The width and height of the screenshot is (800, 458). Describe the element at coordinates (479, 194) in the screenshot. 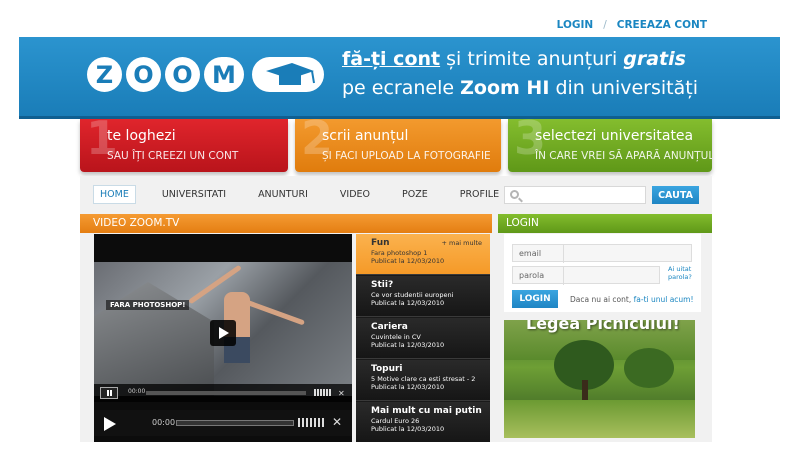

I see `nav-profile: PROFILE` at that location.